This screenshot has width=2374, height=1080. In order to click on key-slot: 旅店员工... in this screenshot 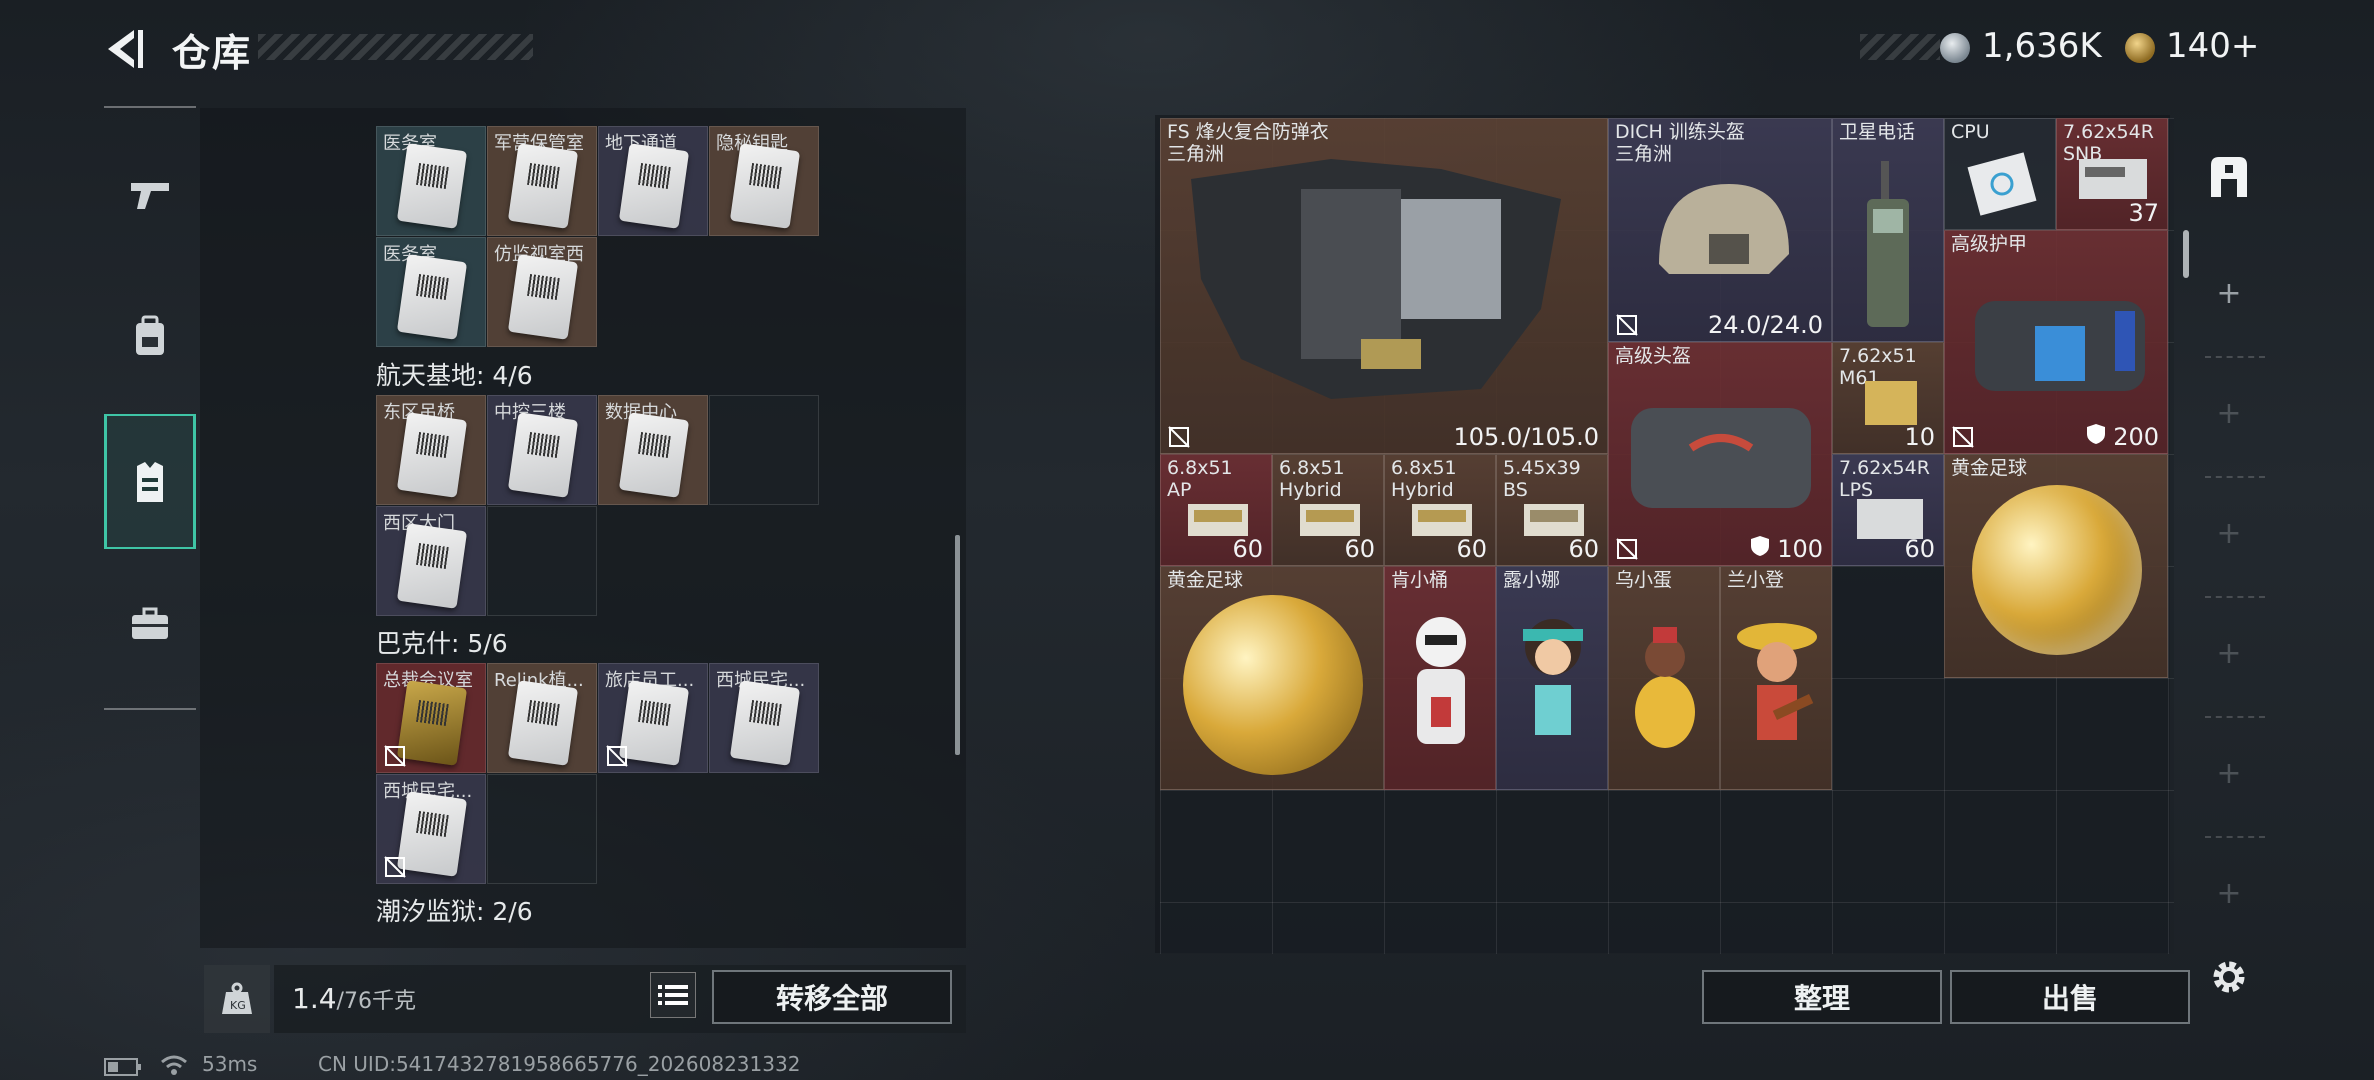, I will do `click(653, 718)`.